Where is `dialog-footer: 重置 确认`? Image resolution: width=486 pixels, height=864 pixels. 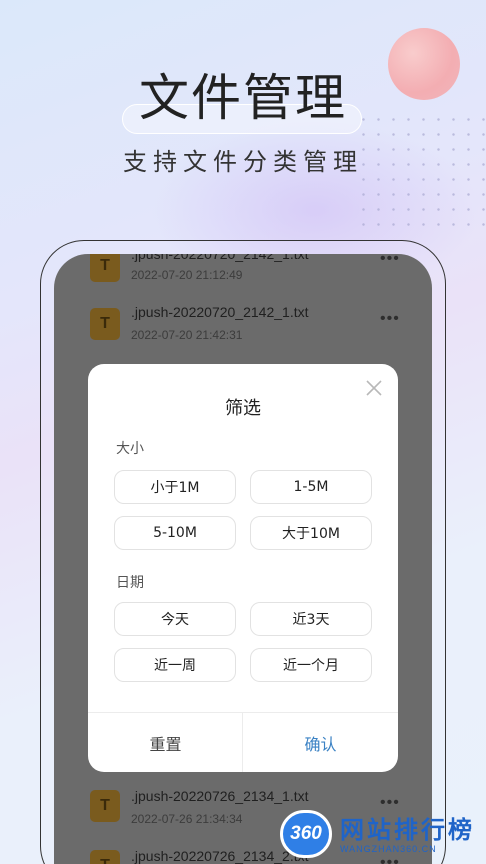 dialog-footer: 重置 确认 is located at coordinates (243, 742).